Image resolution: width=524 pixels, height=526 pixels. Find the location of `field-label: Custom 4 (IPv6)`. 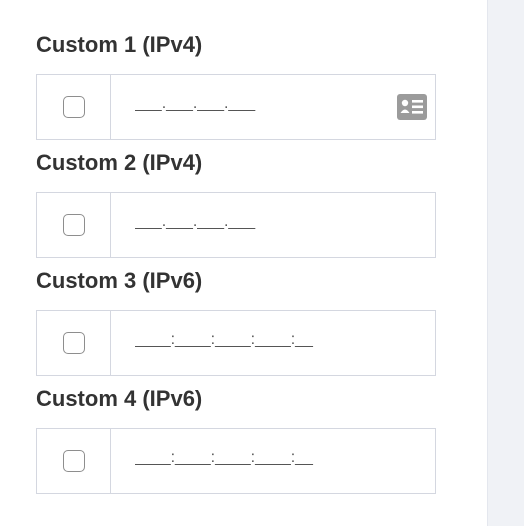

field-label: Custom 4 (IPv6) is located at coordinates (119, 398).